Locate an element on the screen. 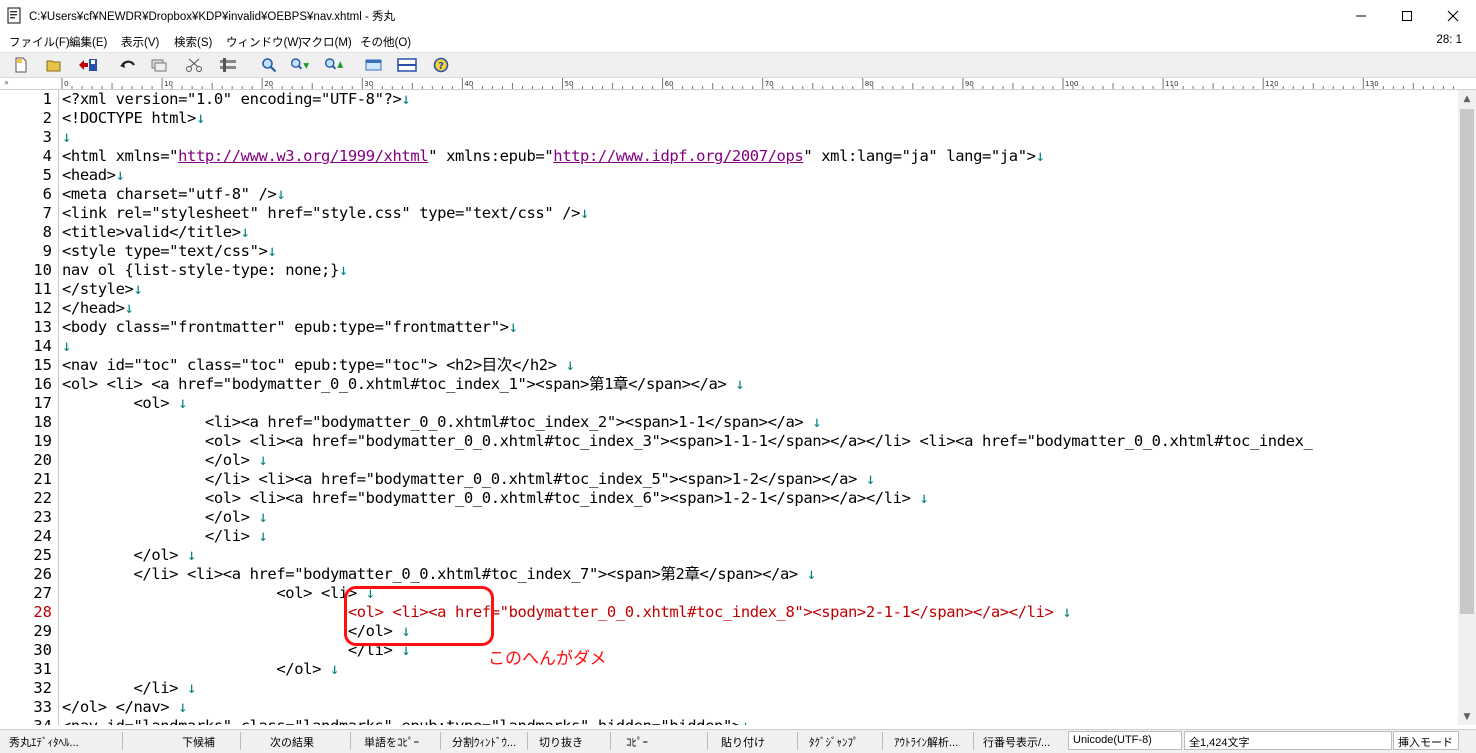 The width and height of the screenshot is (1476, 753). code-text: <title>valid</title>↓ is located at coordinates (156, 232).